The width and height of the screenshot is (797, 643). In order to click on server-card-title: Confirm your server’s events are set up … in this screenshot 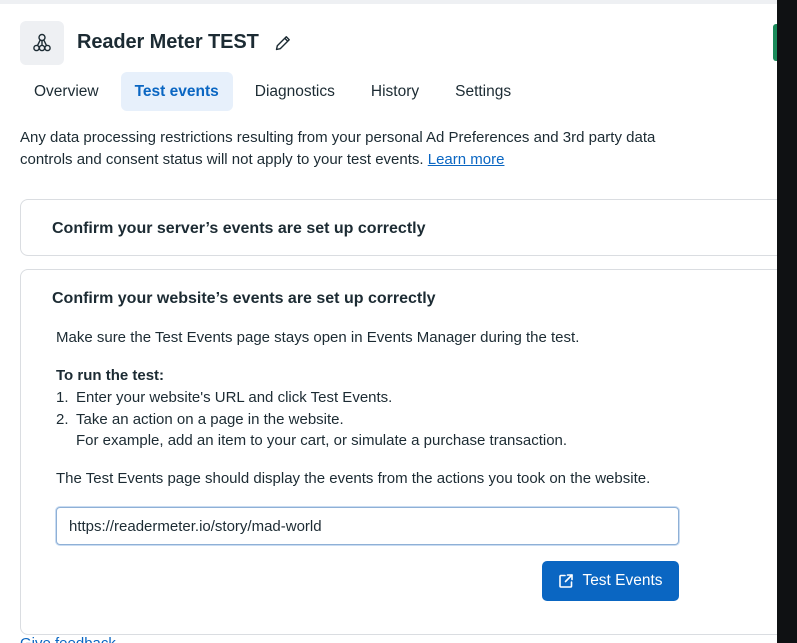, I will do `click(239, 228)`.